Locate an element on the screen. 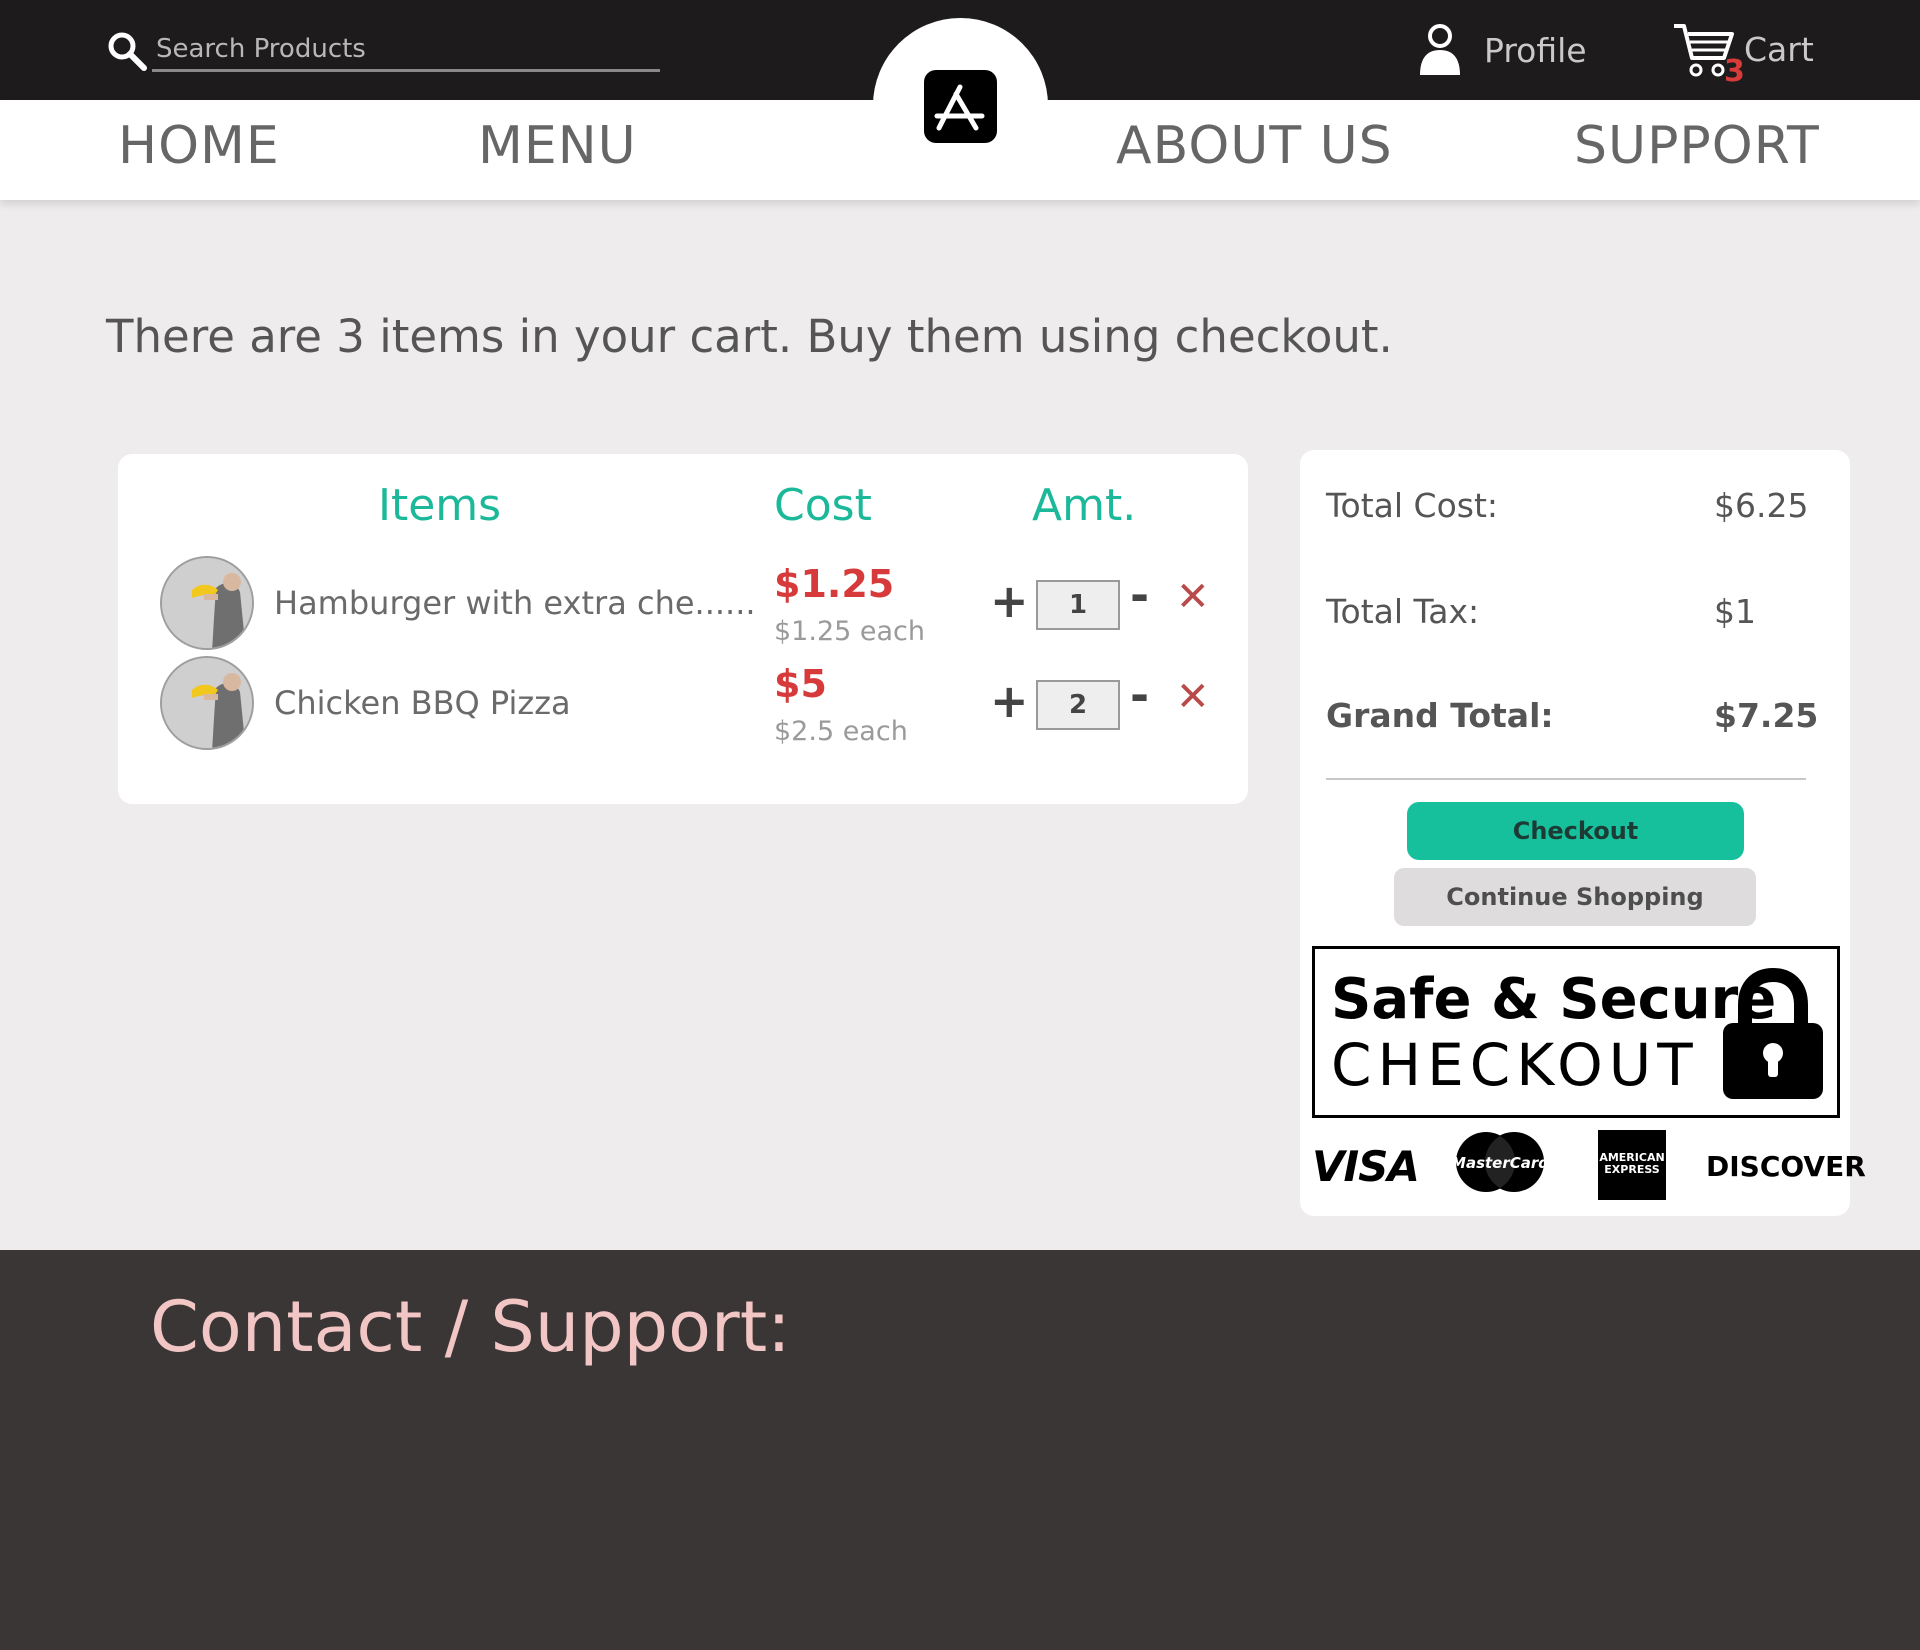  item-price: $5 is located at coordinates (800, 684).